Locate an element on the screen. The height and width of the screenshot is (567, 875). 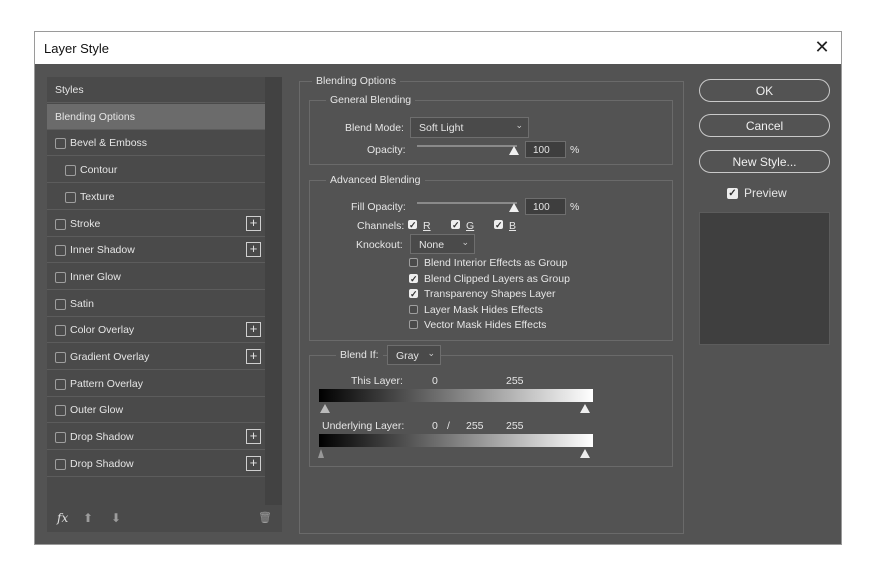
opacity-label: Opacity: is located at coordinates (386, 150).